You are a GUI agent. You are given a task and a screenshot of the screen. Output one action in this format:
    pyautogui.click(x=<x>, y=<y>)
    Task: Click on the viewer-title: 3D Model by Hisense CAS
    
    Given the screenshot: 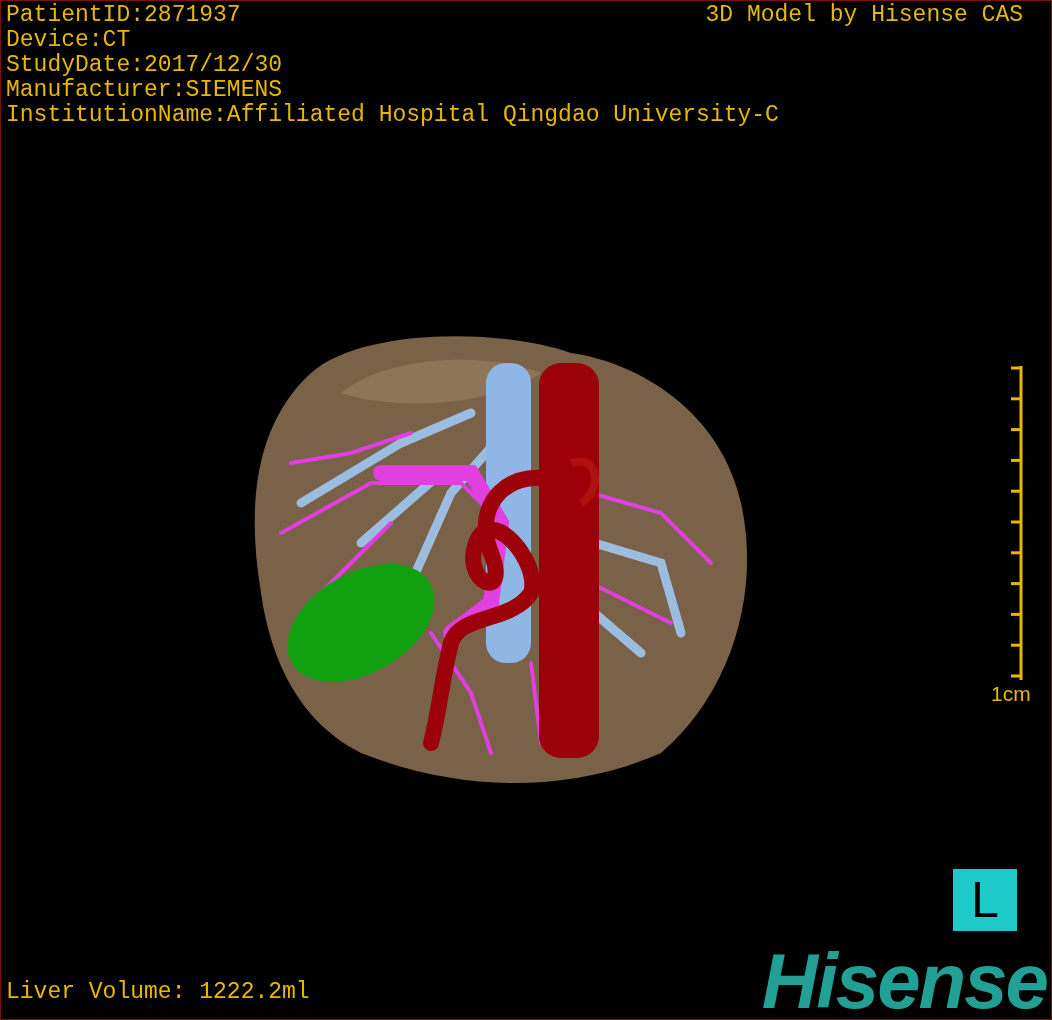 What is the action you would take?
    pyautogui.click(x=864, y=15)
    